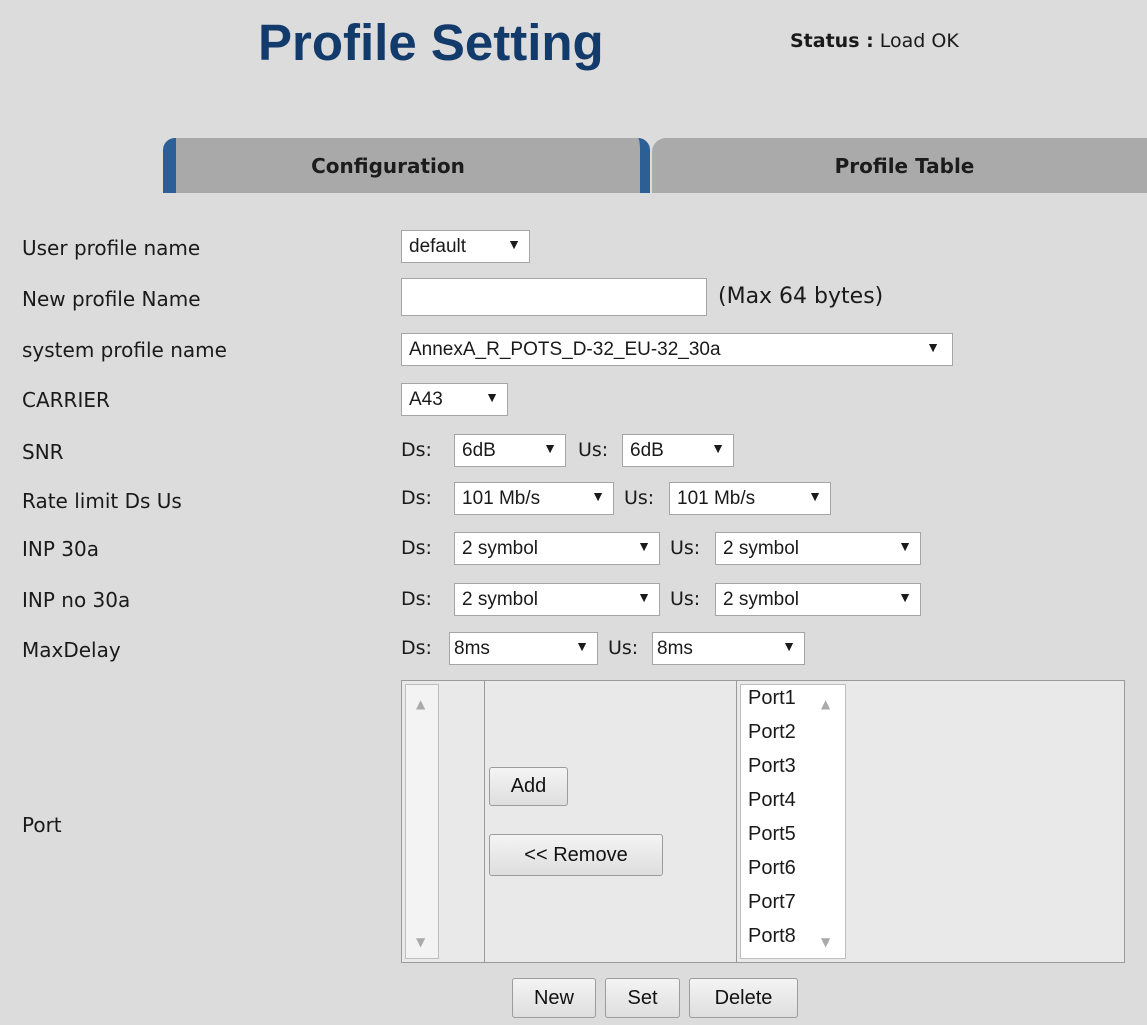 This screenshot has width=1147, height=1025. I want to click on delay-ds-label: Ds:, so click(416, 648).